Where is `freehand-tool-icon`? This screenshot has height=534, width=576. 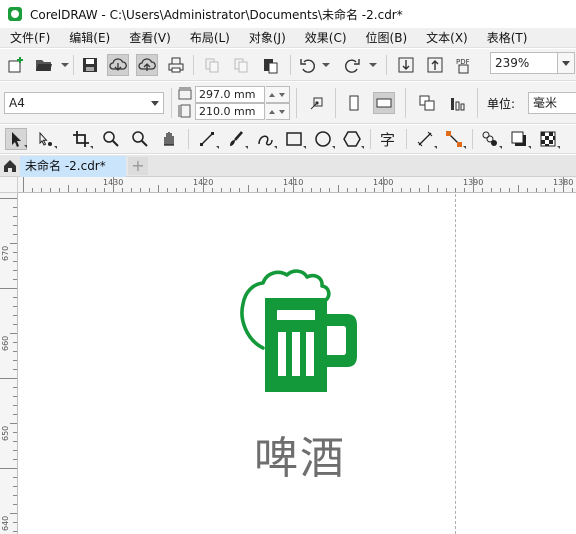 freehand-tool-icon is located at coordinates (207, 139).